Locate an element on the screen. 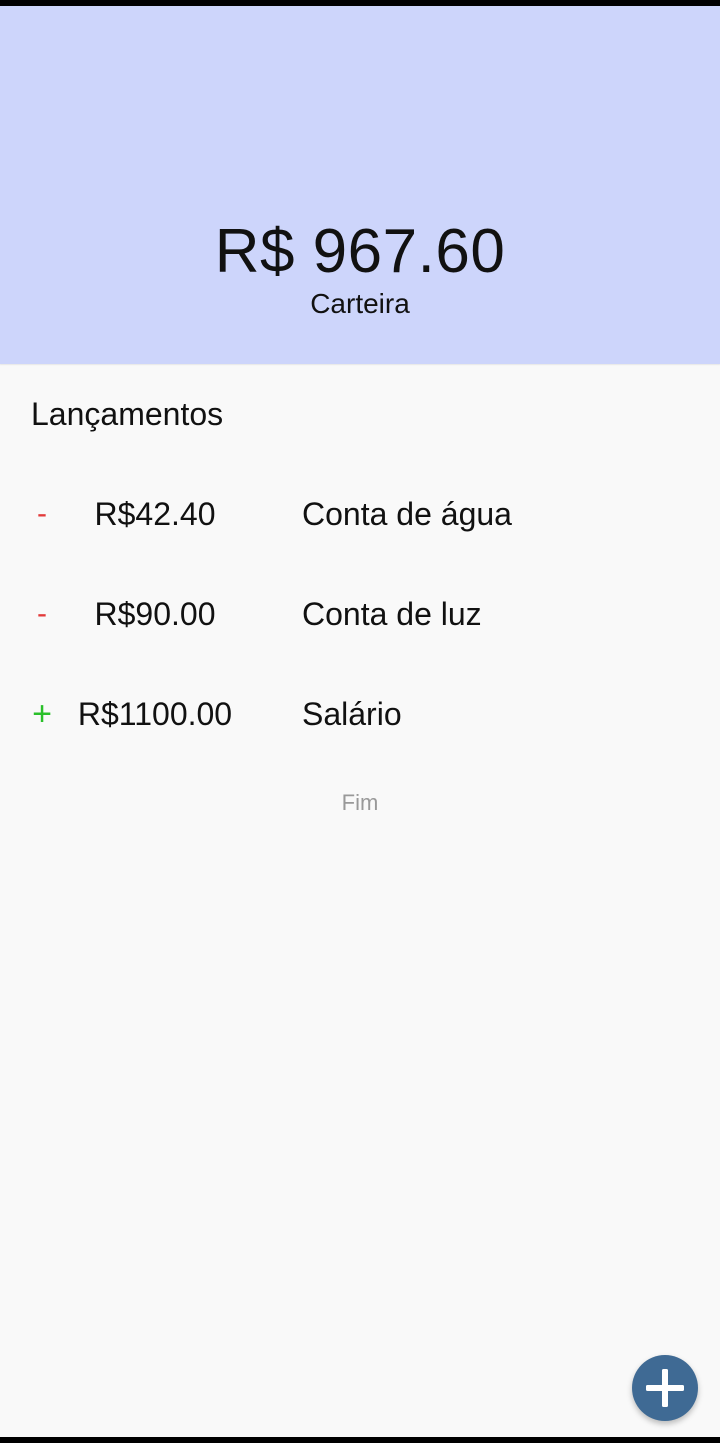 The width and height of the screenshot is (720, 1443). transaction-amount: R$42.40 is located at coordinates (155, 514).